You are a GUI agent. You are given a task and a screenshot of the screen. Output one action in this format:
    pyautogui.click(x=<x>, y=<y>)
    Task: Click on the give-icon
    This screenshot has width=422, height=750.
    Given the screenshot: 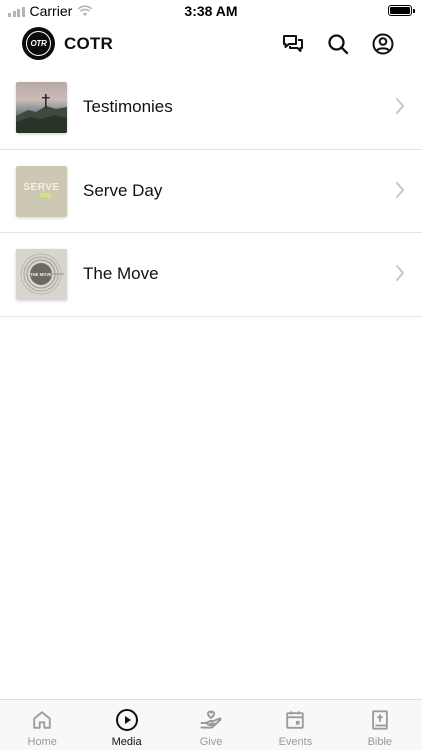 What is the action you would take?
    pyautogui.click(x=211, y=719)
    